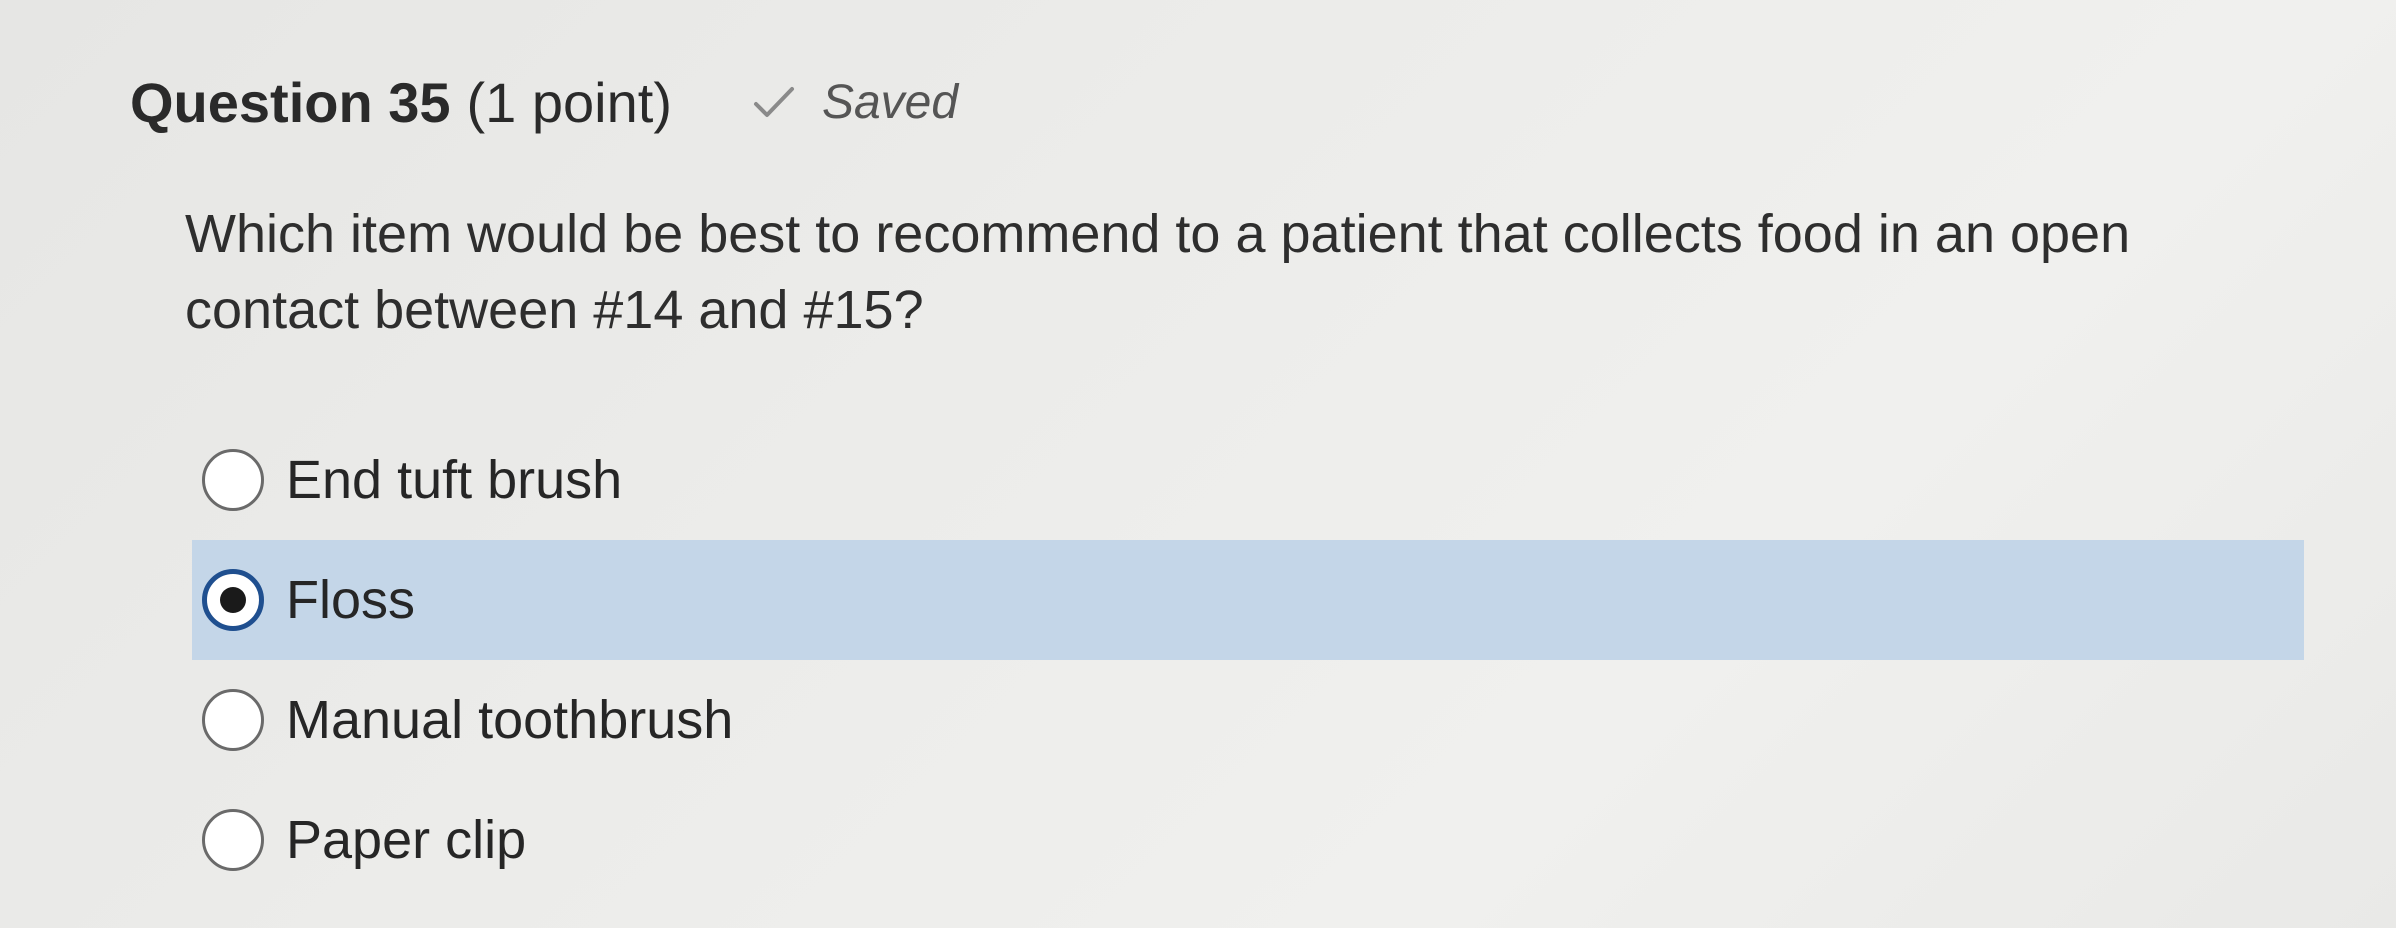  I want to click on radio-button-selected, so click(233, 600).